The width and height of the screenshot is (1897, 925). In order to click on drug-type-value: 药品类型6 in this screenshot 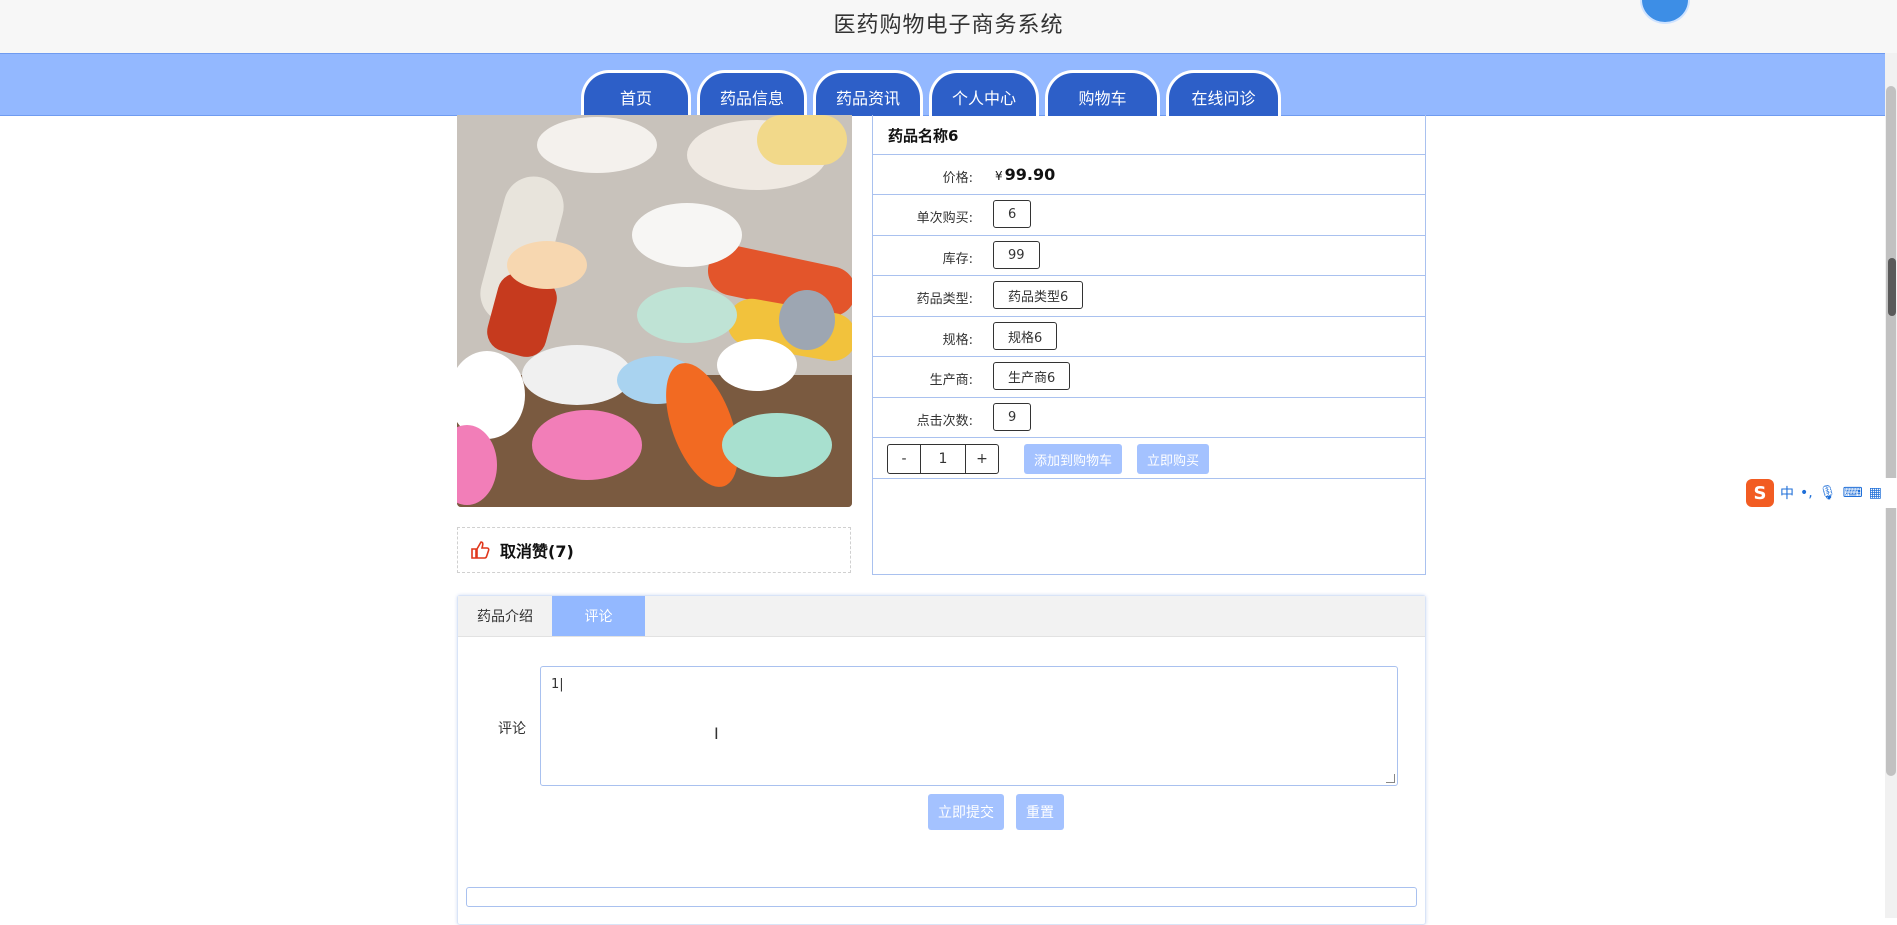, I will do `click(1038, 295)`.